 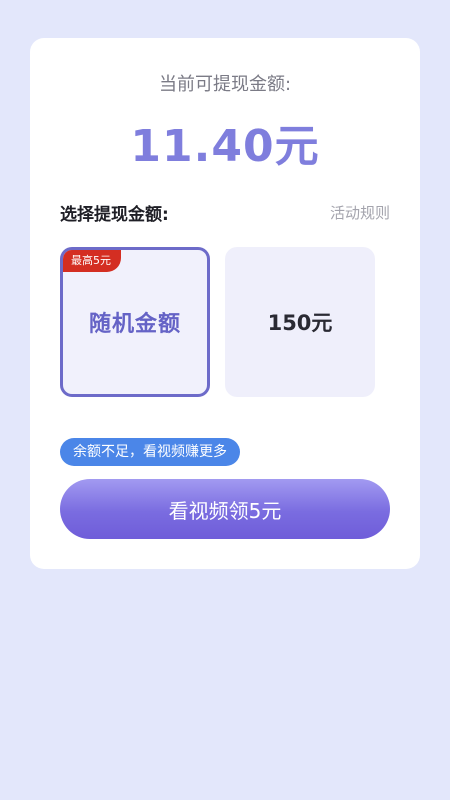 What do you see at coordinates (114, 215) in the screenshot?
I see `section-title: 选择提现金额:` at bounding box center [114, 215].